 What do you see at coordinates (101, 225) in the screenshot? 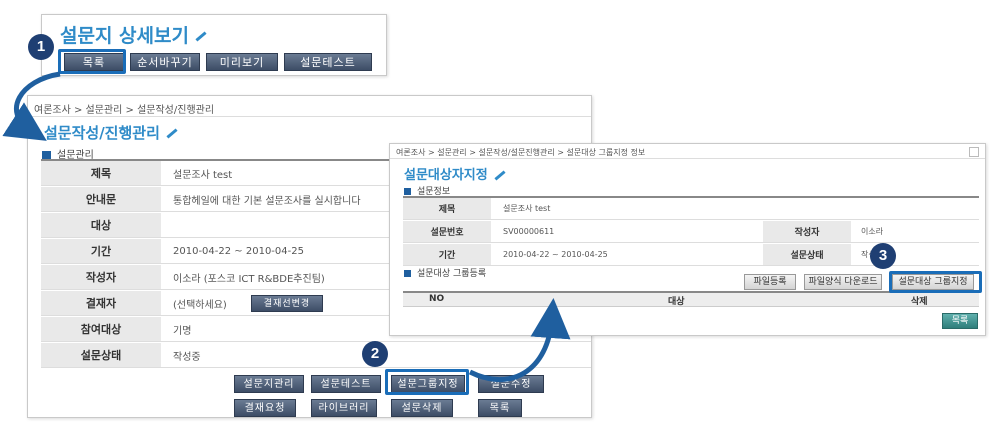
I see `row-label: 대상` at bounding box center [101, 225].